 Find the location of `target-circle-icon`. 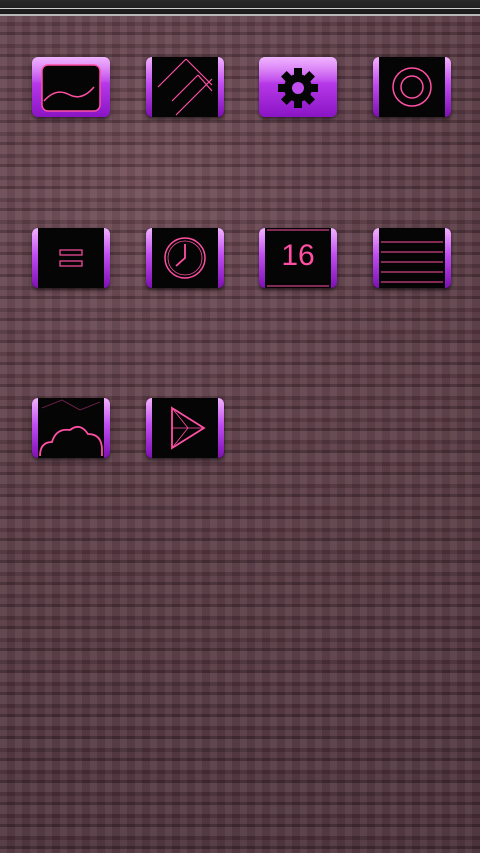

target-circle-icon is located at coordinates (412, 87).